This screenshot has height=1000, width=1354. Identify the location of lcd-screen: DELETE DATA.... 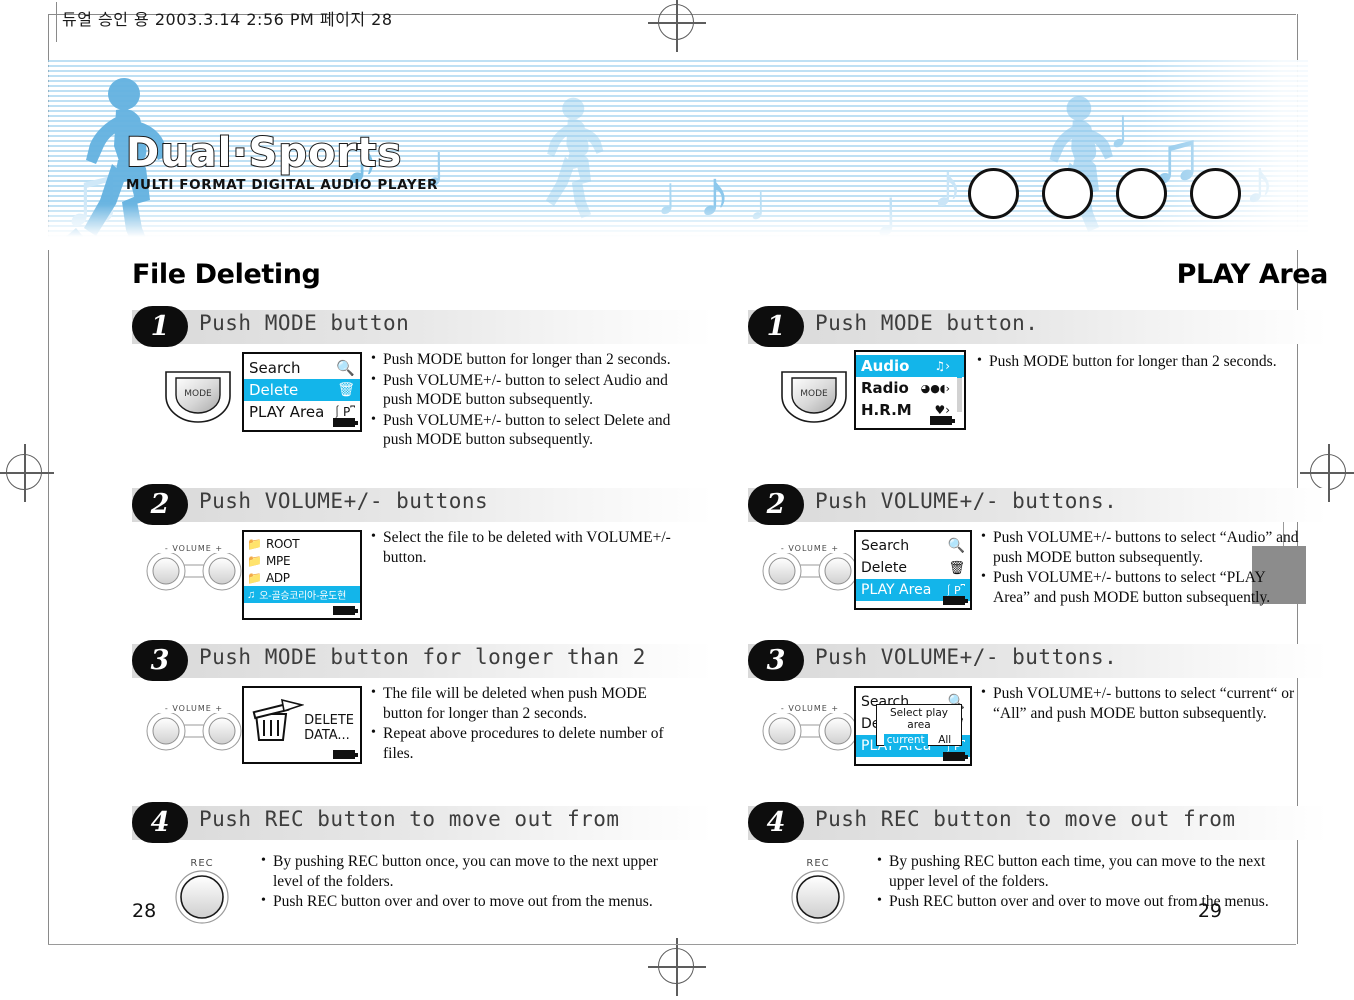
(302, 725).